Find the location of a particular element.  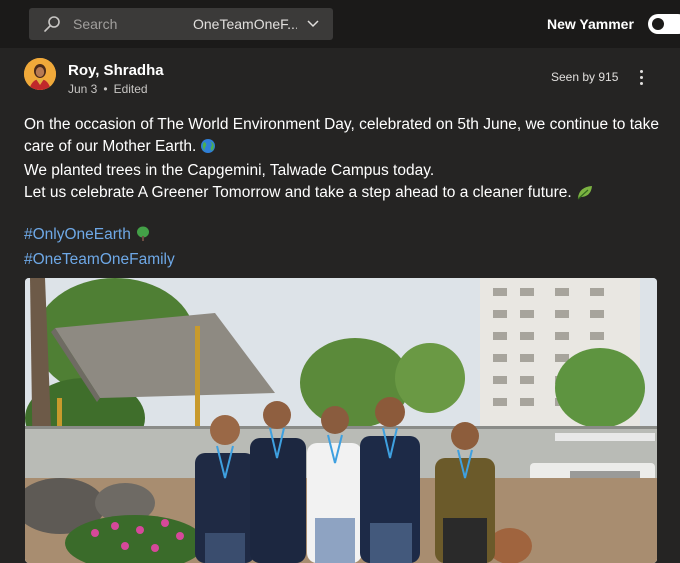

more-options-icon is located at coordinates (641, 78).